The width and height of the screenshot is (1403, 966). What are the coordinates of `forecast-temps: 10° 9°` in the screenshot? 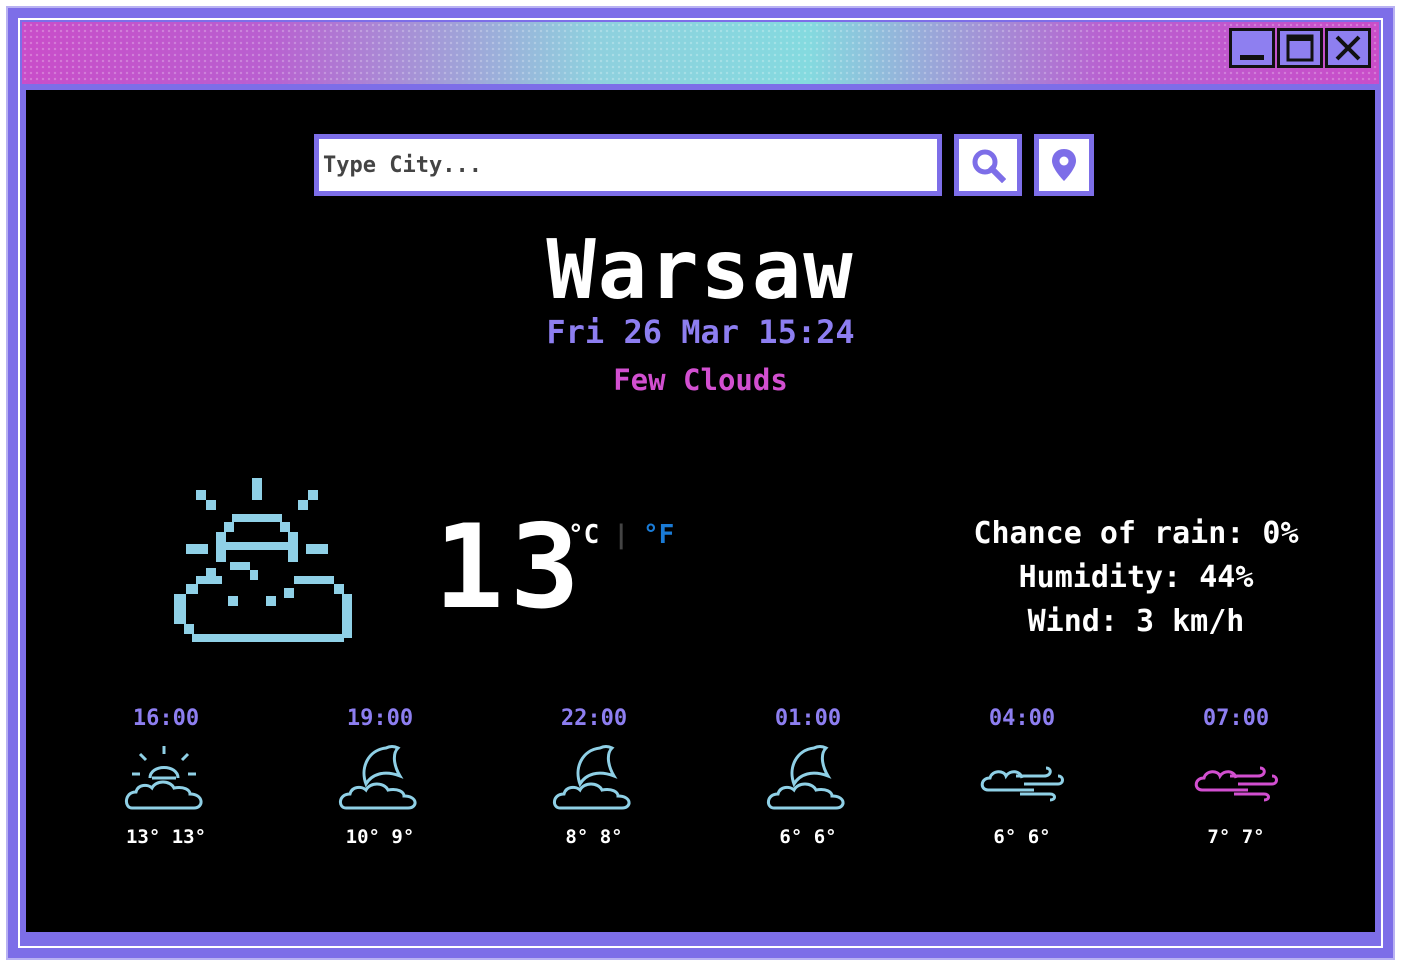 It's located at (380, 837).